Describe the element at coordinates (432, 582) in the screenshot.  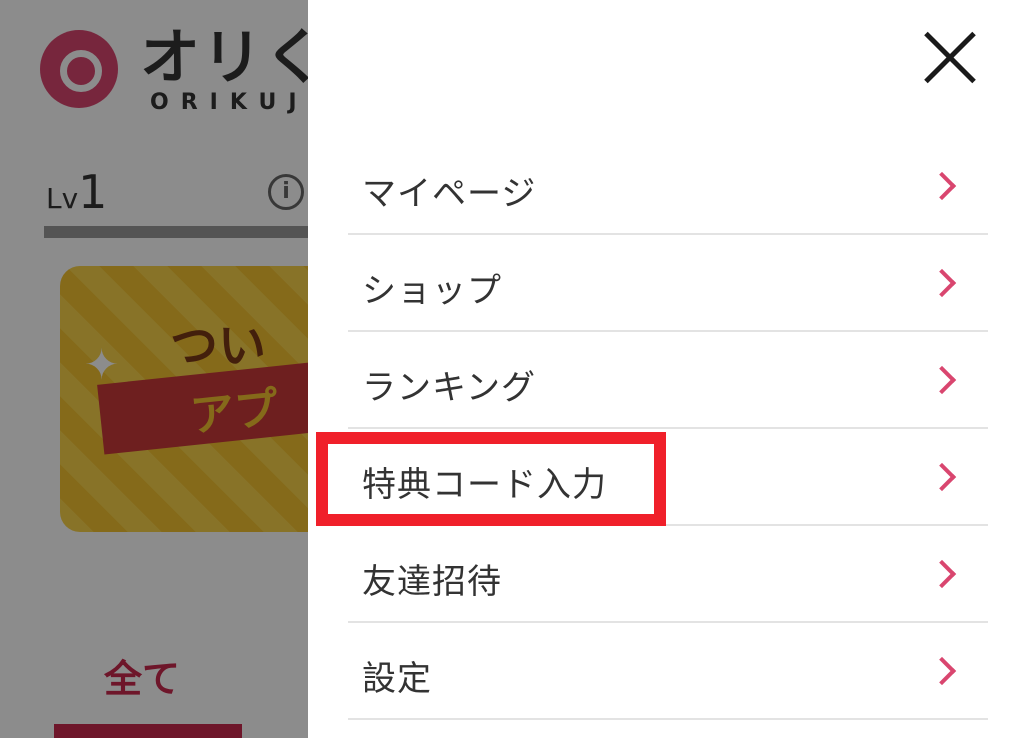
I see `menu-item-label: 友達招待` at that location.